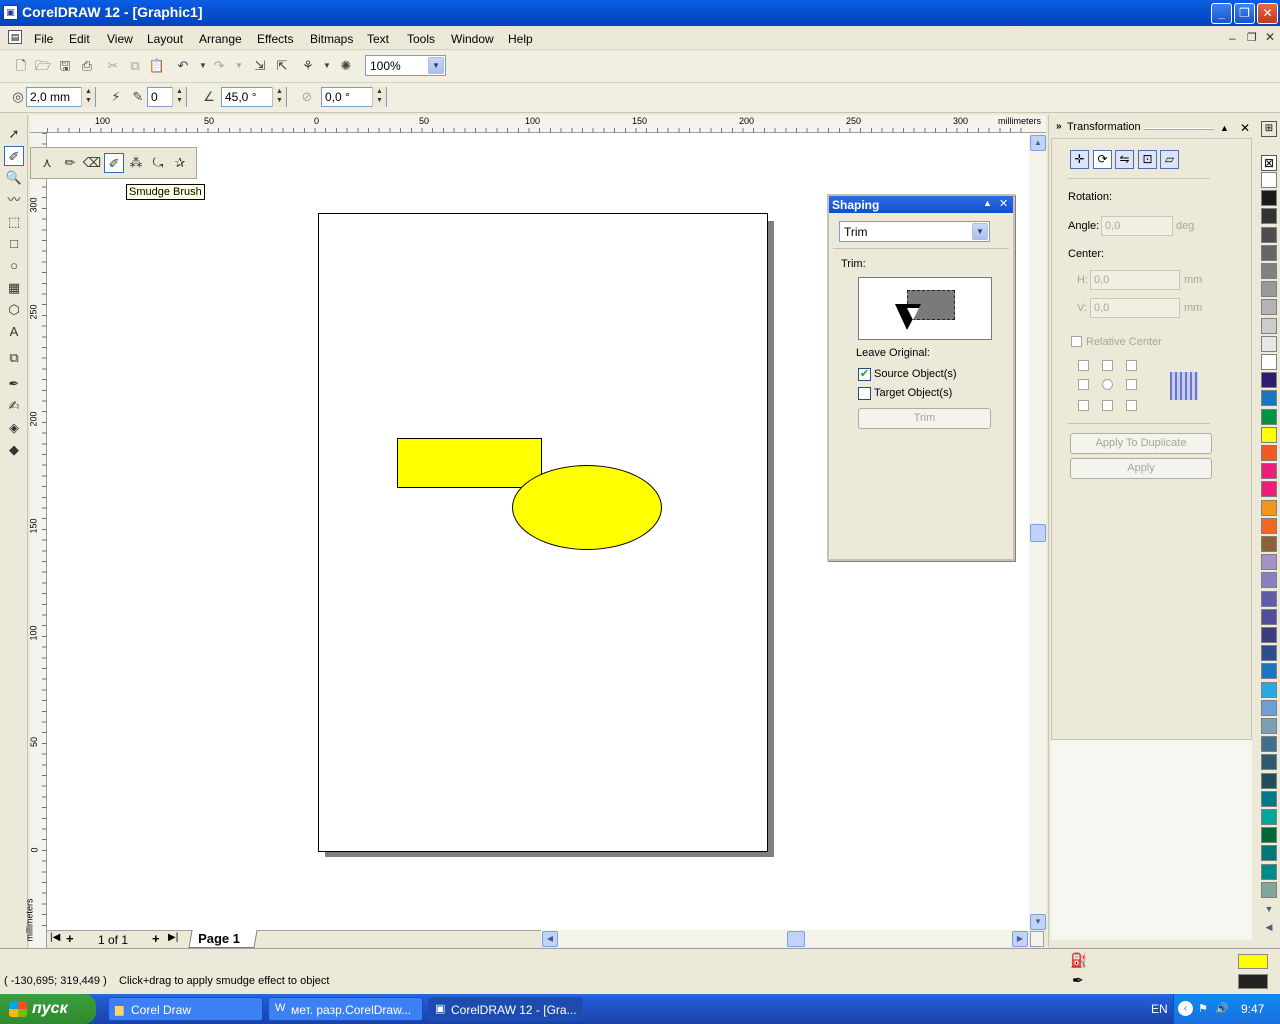 This screenshot has height=1024, width=1280. Describe the element at coordinates (914, 231) in the screenshot. I see `shaping-mode-select: Trim ▼` at that location.